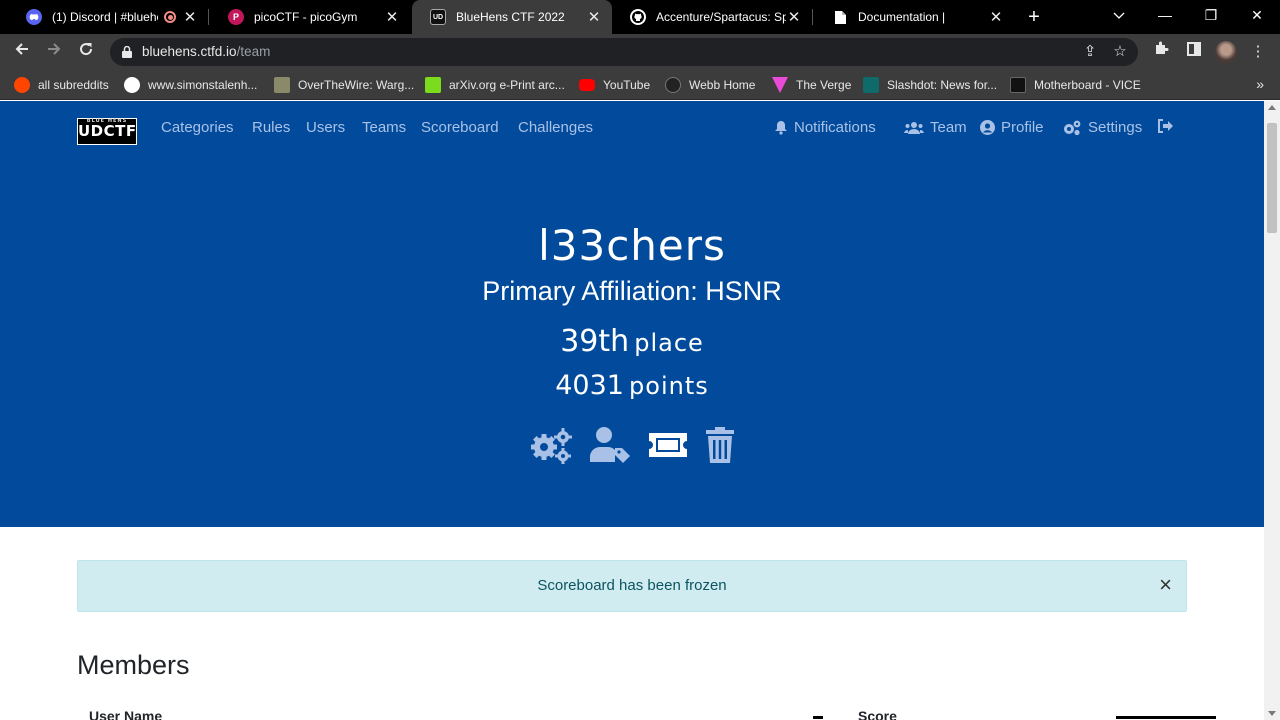 Image resolution: width=1280 pixels, height=720 pixels. What do you see at coordinates (133, 665) in the screenshot?
I see `members-heading: Members` at bounding box center [133, 665].